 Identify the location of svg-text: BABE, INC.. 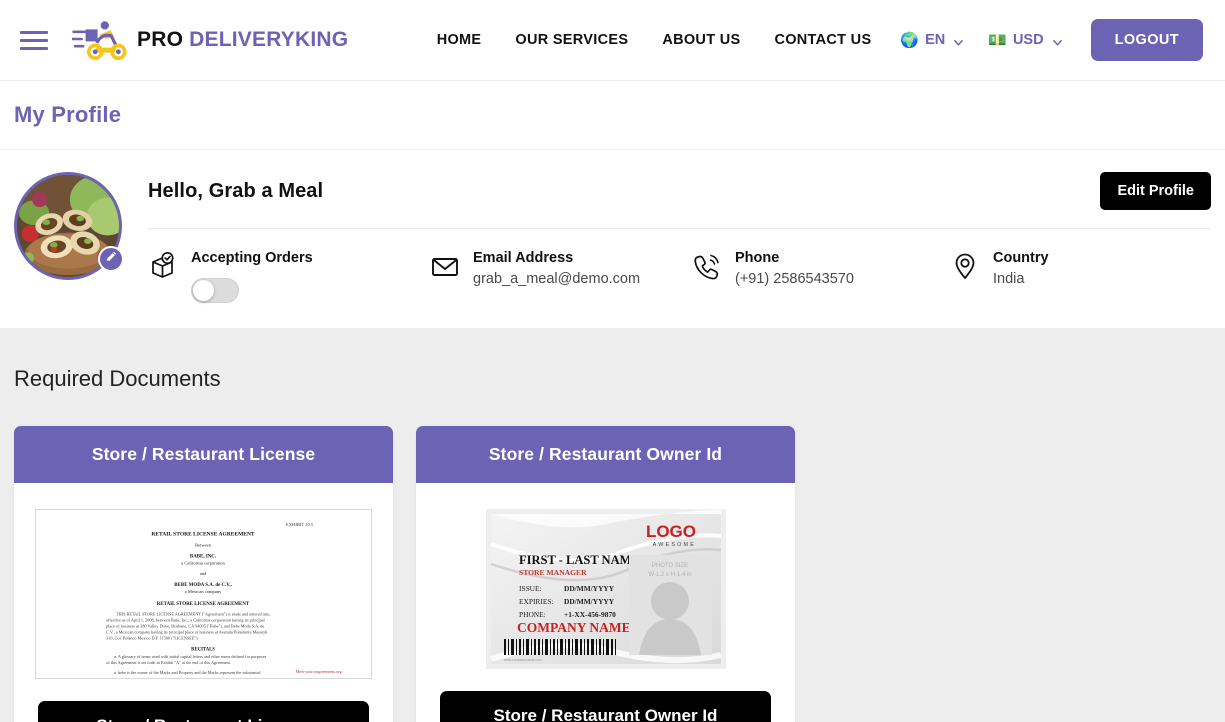
(203, 556).